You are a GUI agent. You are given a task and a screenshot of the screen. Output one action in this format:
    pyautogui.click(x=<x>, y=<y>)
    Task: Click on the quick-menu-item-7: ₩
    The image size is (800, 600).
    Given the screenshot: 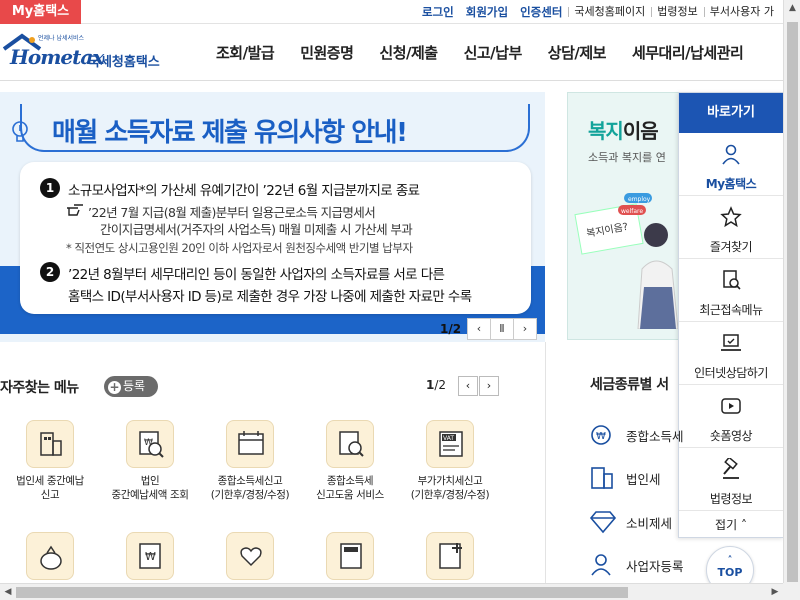 What is the action you would take?
    pyautogui.click(x=150, y=556)
    